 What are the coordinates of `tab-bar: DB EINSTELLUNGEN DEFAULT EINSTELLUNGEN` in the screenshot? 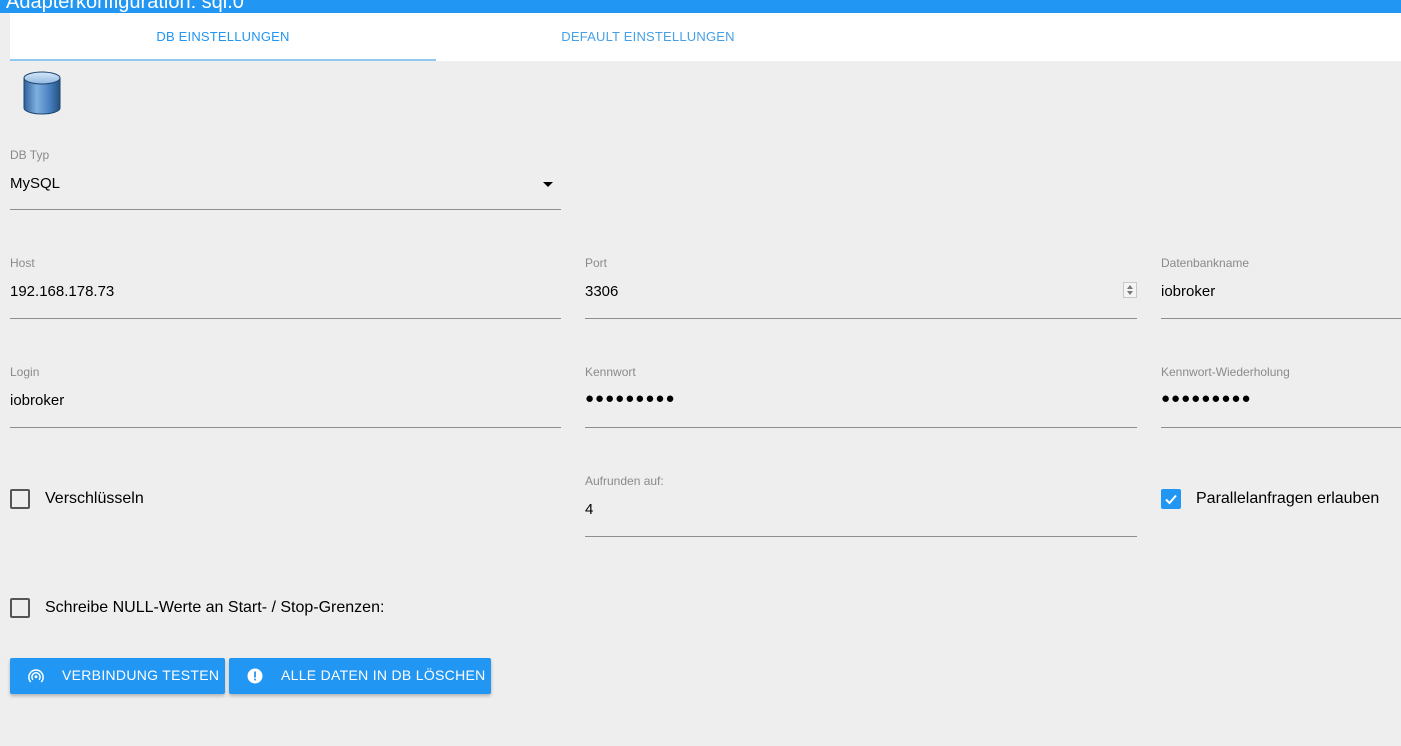 It's located at (705, 37).